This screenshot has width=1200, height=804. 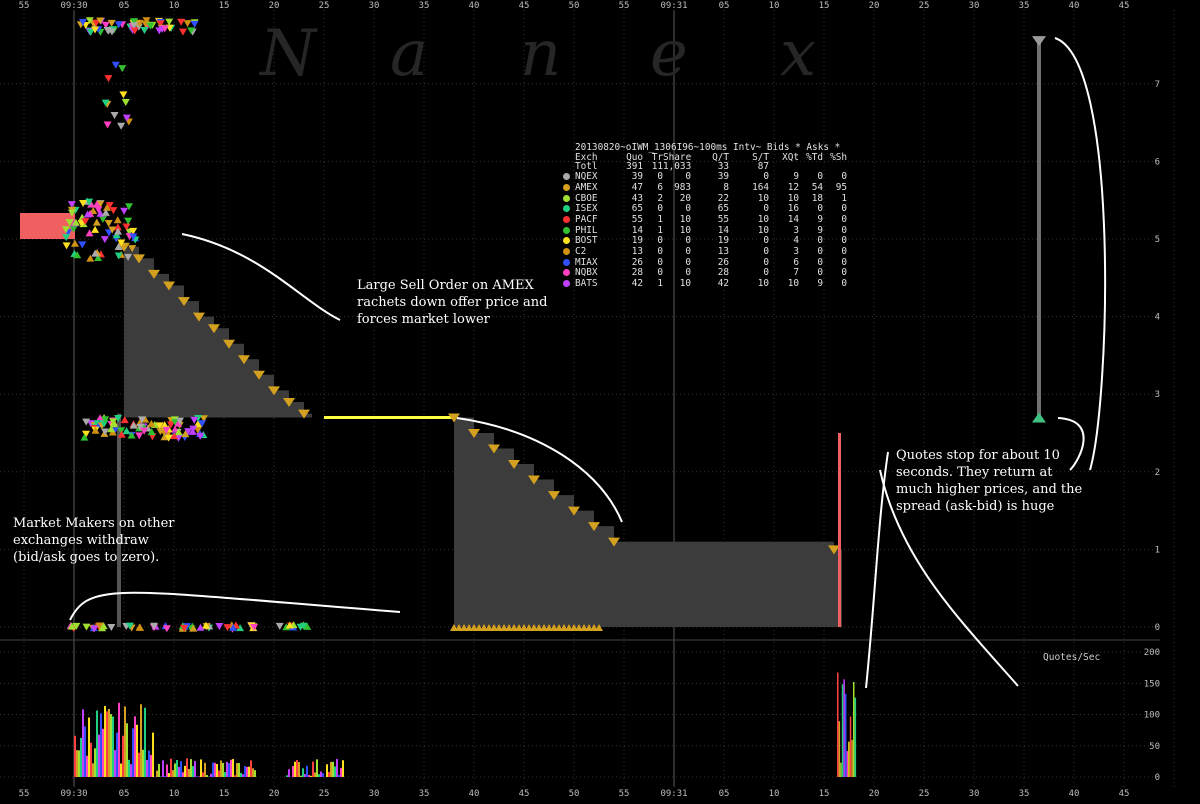 I want to click on stats-row: ISEX65006501600, so click(x=705, y=209).